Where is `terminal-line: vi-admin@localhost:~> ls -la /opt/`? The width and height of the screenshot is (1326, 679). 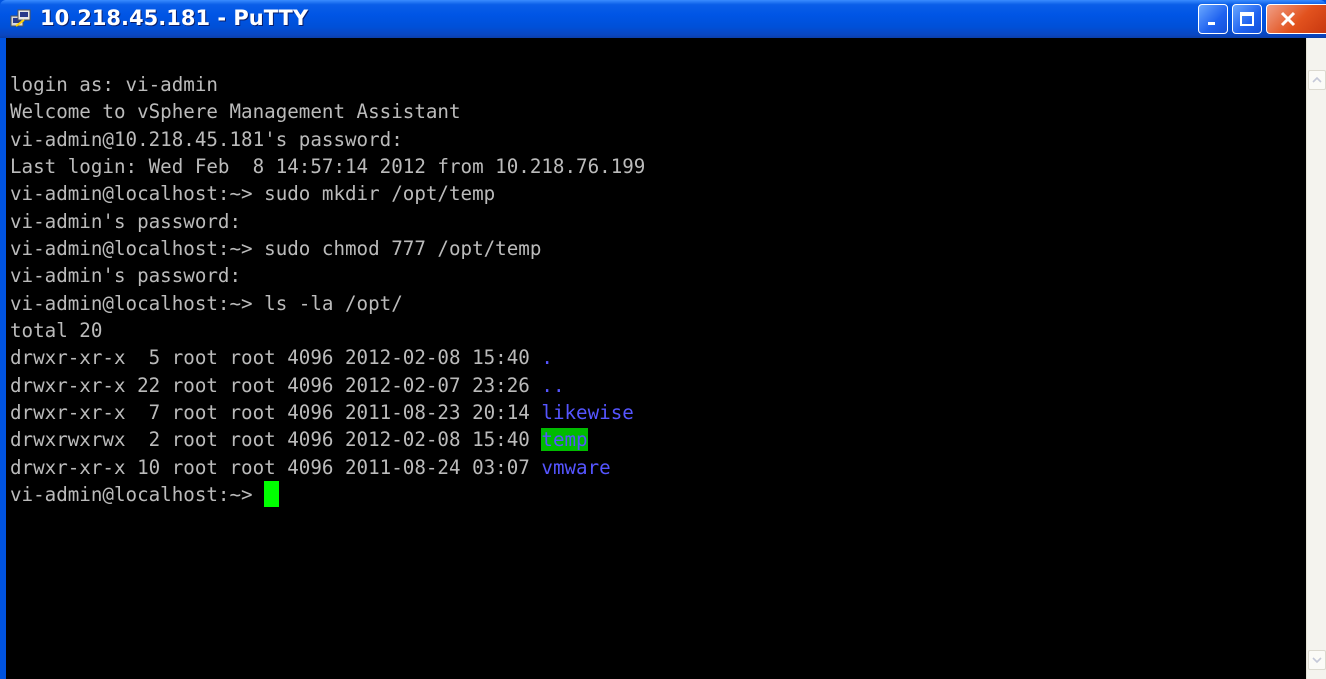
terminal-line: vi-admin@localhost:~> ls -la /opt/ is located at coordinates (206, 303).